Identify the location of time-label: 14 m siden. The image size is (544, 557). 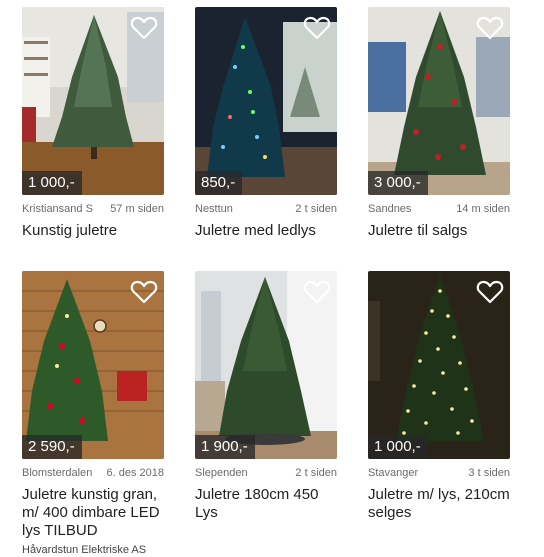
(483, 209).